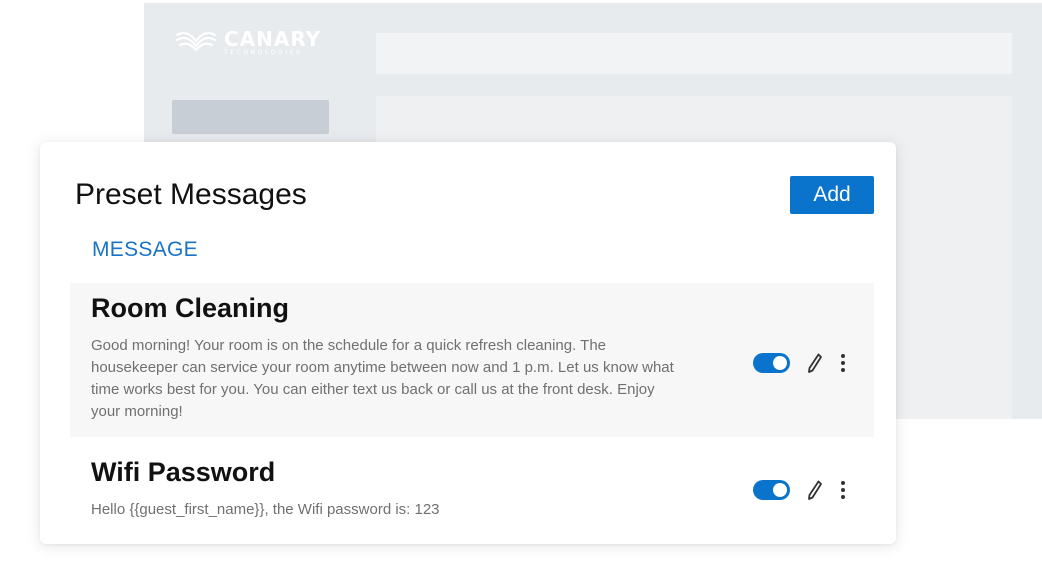 This screenshot has width=1042, height=582. What do you see at coordinates (263, 52) in the screenshot?
I see `canary-logo-subtitle: TECHNOLOGIES` at bounding box center [263, 52].